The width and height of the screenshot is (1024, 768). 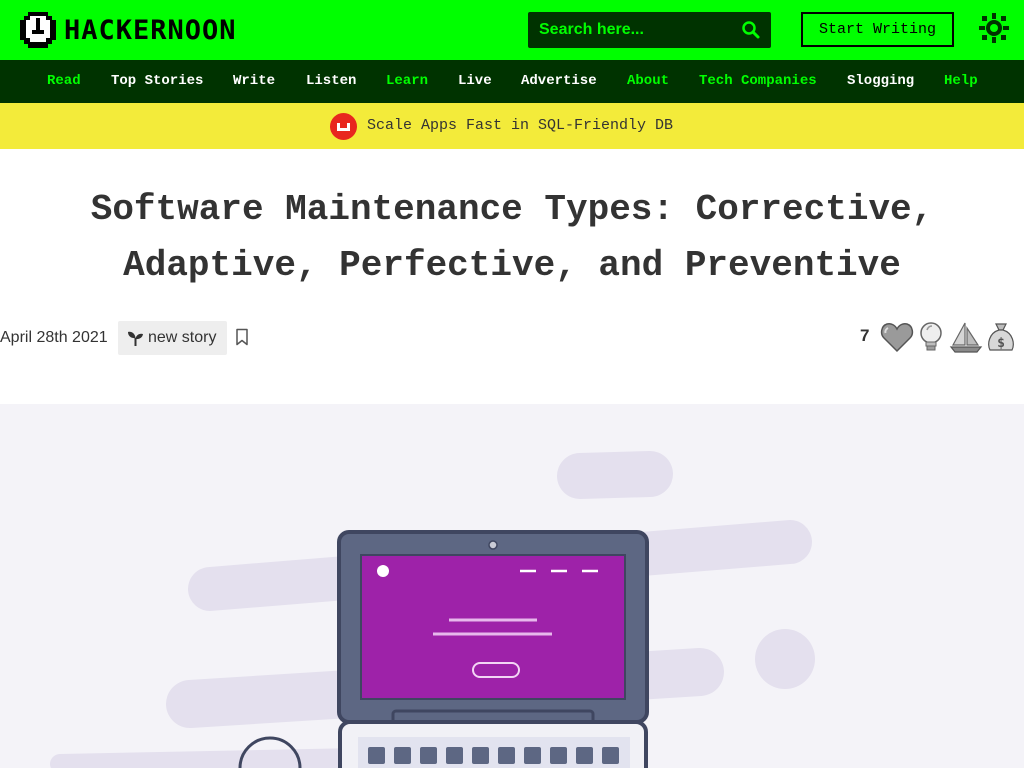 I want to click on bookmark-icon, so click(x=242, y=337).